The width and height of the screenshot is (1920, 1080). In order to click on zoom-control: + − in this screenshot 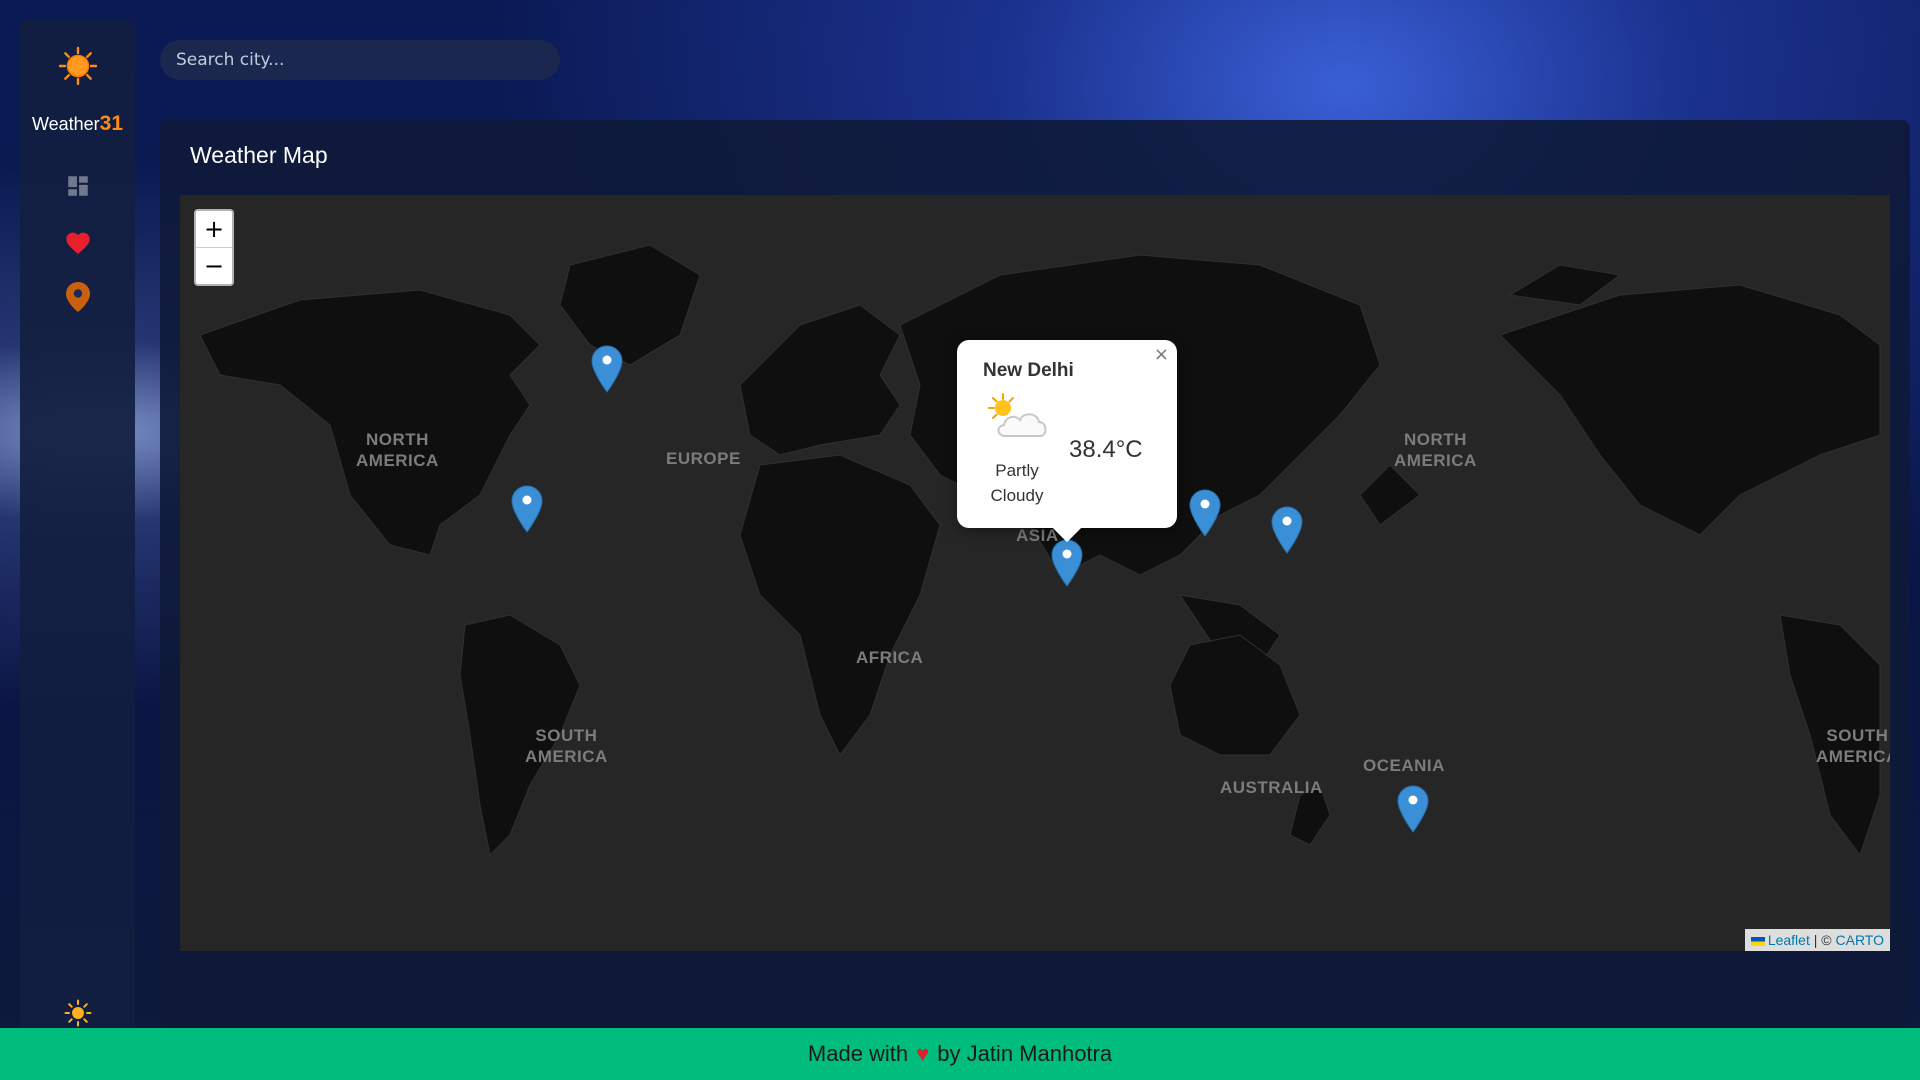, I will do `click(214, 247)`.